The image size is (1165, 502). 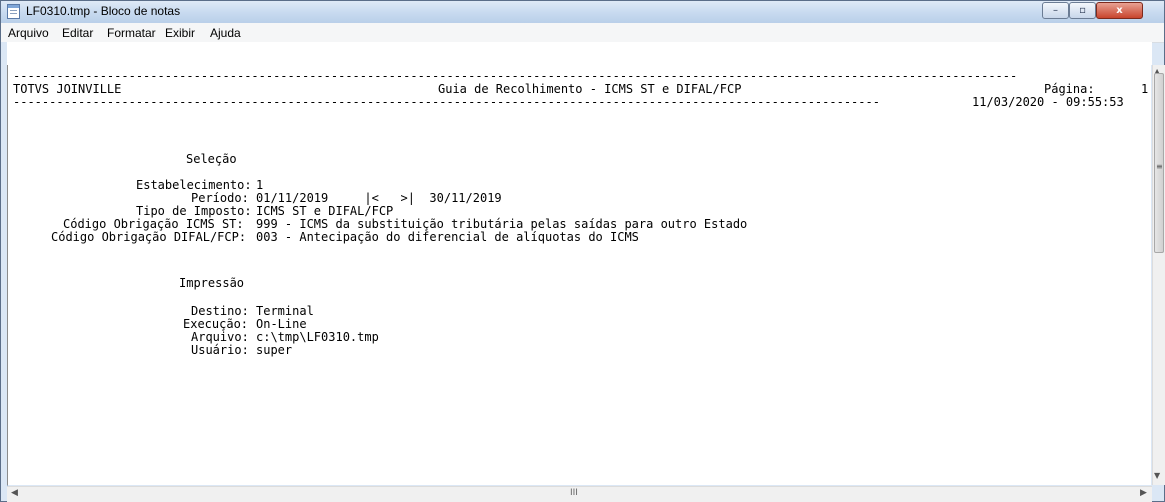 I want to click on maximize-icon: ▫, so click(x=1082, y=10).